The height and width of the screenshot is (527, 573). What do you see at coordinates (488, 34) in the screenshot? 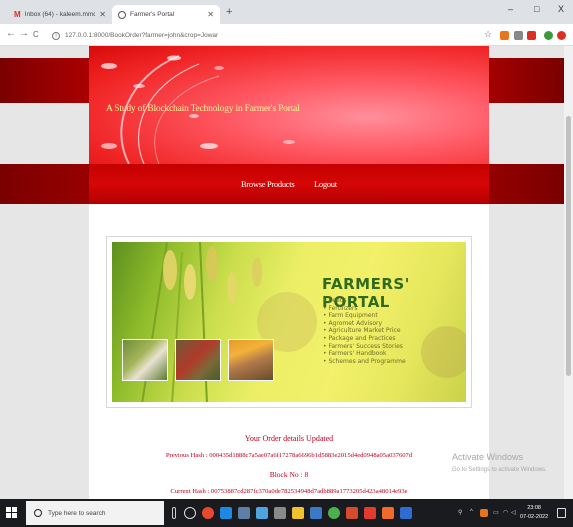
I see `bookmark-star-icon: ☆` at bounding box center [488, 34].